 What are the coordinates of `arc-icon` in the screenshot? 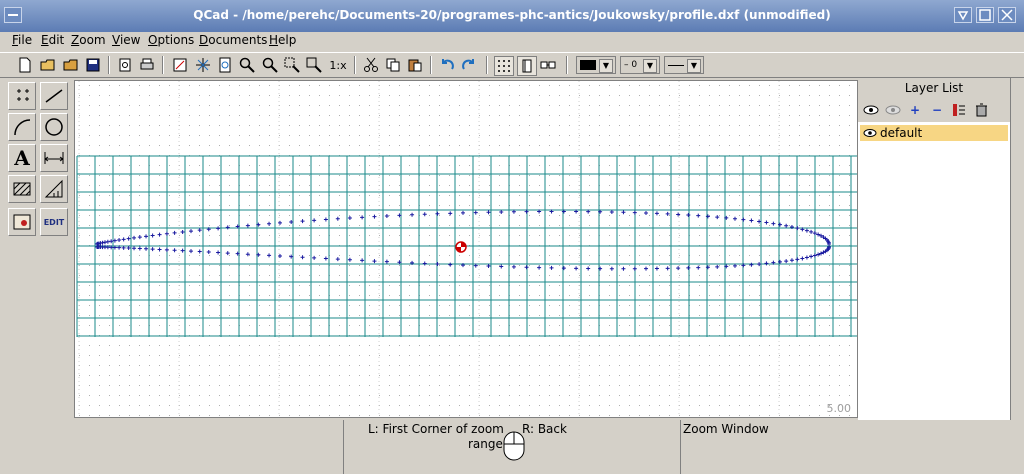 It's located at (22, 127).